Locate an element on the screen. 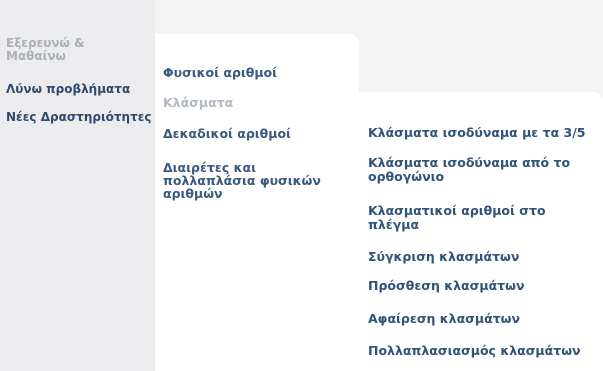 The width and height of the screenshot is (603, 371). category-item-natural-numbers: Φυσικοί αριθμοί is located at coordinates (253, 73).